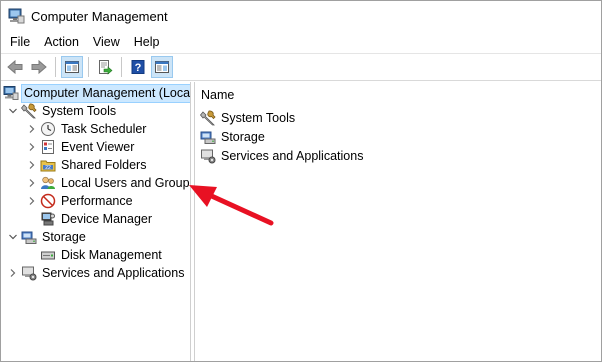 Image resolution: width=602 pixels, height=362 pixels. I want to click on tree-item-disk-management: Disk Management, so click(114, 255).